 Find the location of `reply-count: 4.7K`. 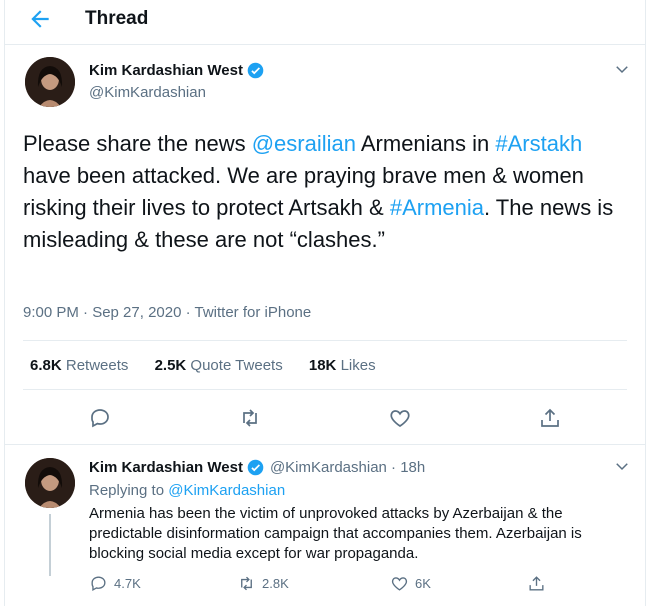

reply-count: 4.7K is located at coordinates (127, 583).